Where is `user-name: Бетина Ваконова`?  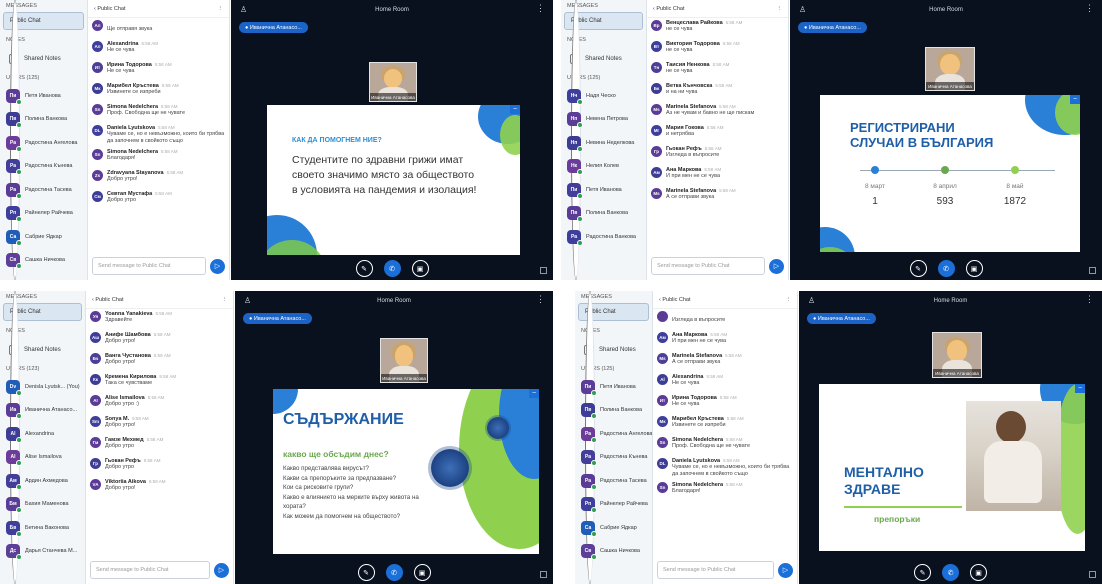 user-name: Бетина Ваконова is located at coordinates (47, 527).